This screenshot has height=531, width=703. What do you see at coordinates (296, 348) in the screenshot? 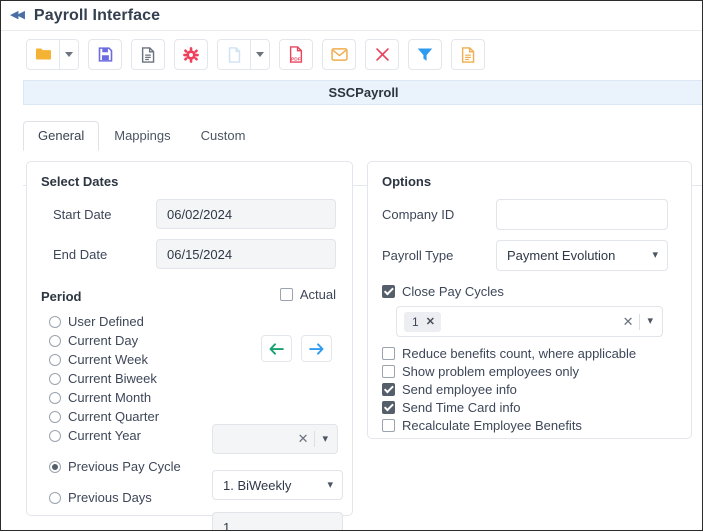
I see `period-nav-arrows` at bounding box center [296, 348].